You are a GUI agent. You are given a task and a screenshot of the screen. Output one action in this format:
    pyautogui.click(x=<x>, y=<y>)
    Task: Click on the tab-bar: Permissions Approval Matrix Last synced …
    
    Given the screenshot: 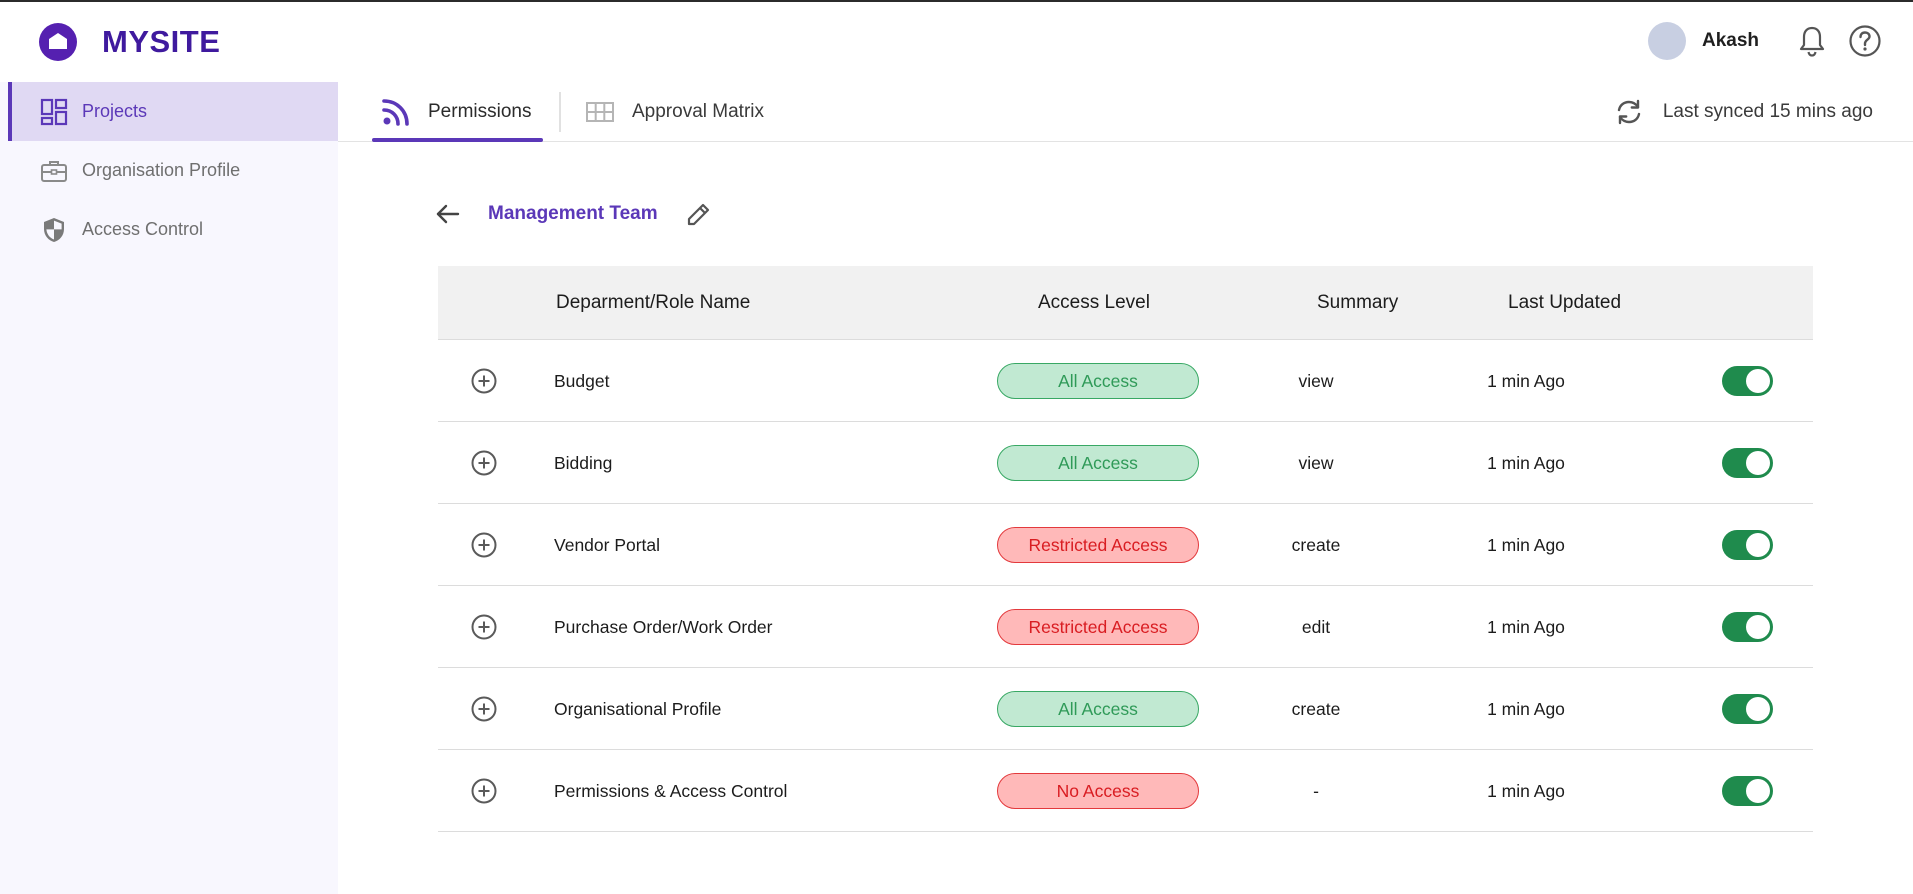 What is the action you would take?
    pyautogui.click(x=1125, y=112)
    